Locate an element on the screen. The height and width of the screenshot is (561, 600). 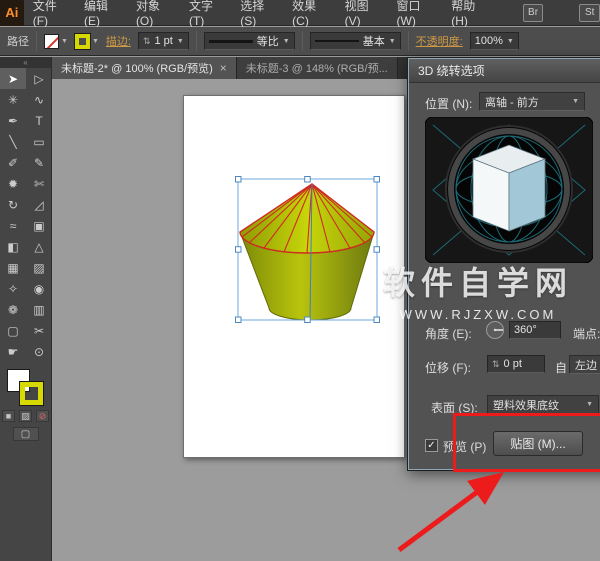
screen-mode-button: ▢ is located at coordinates (25, 434).